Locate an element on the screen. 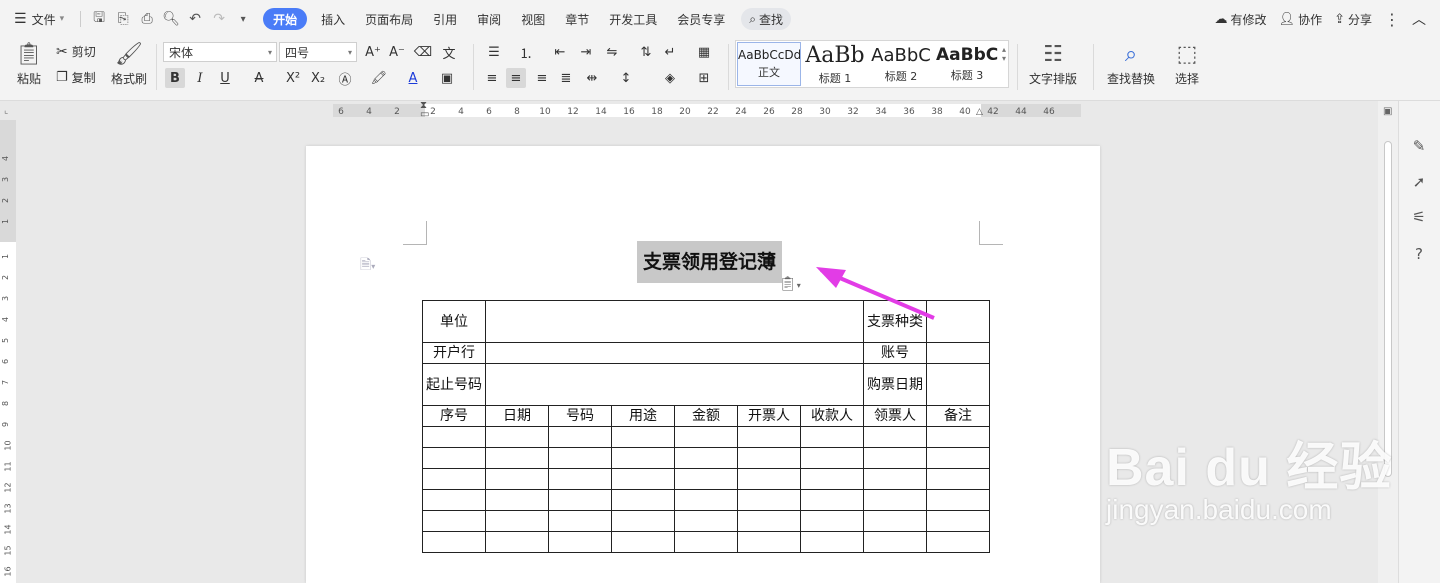 The width and height of the screenshot is (1440, 583). show-marks-icon: ↵ is located at coordinates (670, 52).